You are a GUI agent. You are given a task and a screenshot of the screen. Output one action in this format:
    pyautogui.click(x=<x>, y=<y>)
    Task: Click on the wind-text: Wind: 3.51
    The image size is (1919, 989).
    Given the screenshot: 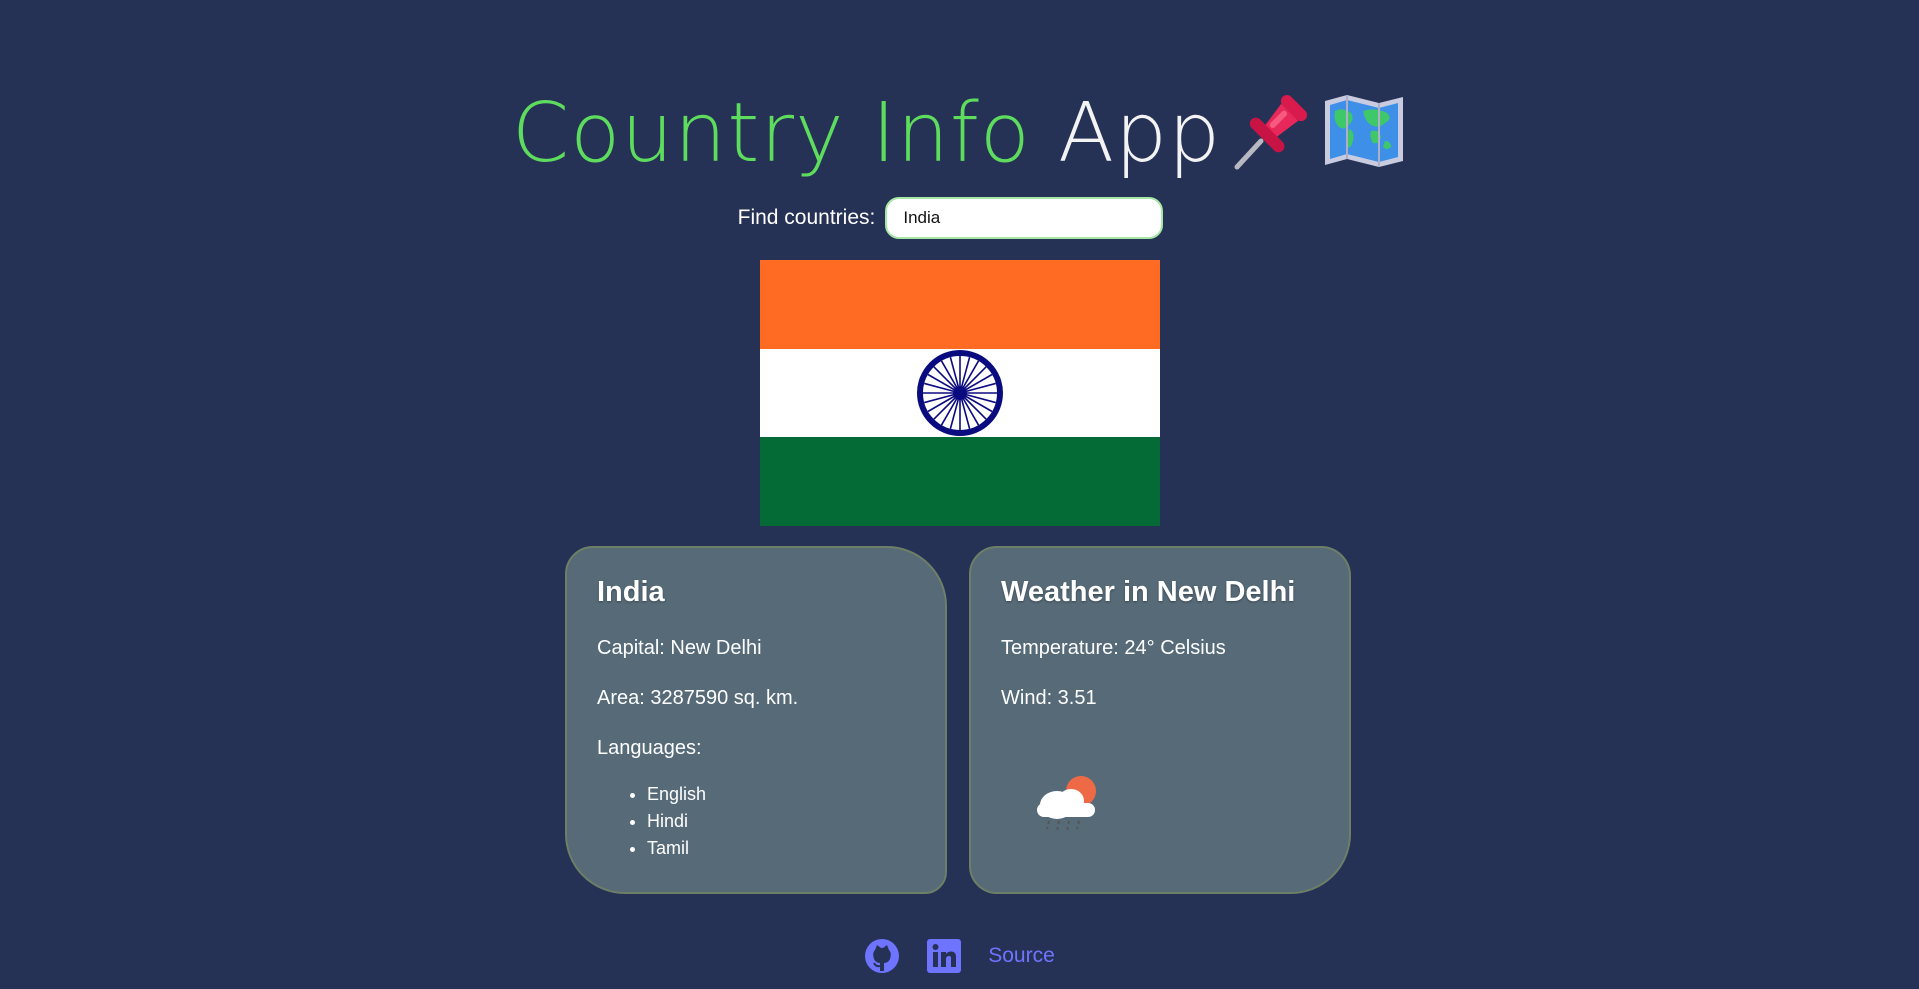 What is the action you would take?
    pyautogui.click(x=1049, y=698)
    